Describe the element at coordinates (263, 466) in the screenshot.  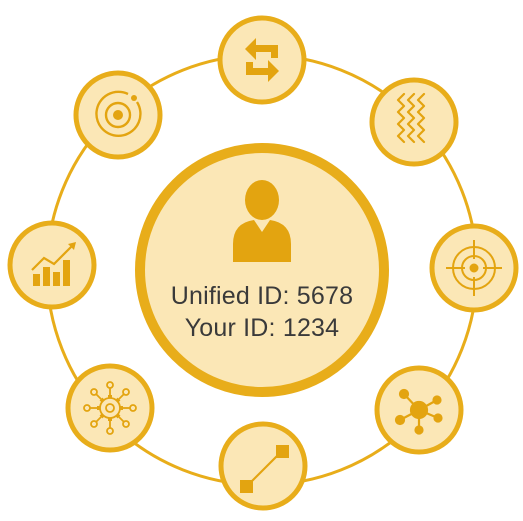
I see `satellite-connection` at that location.